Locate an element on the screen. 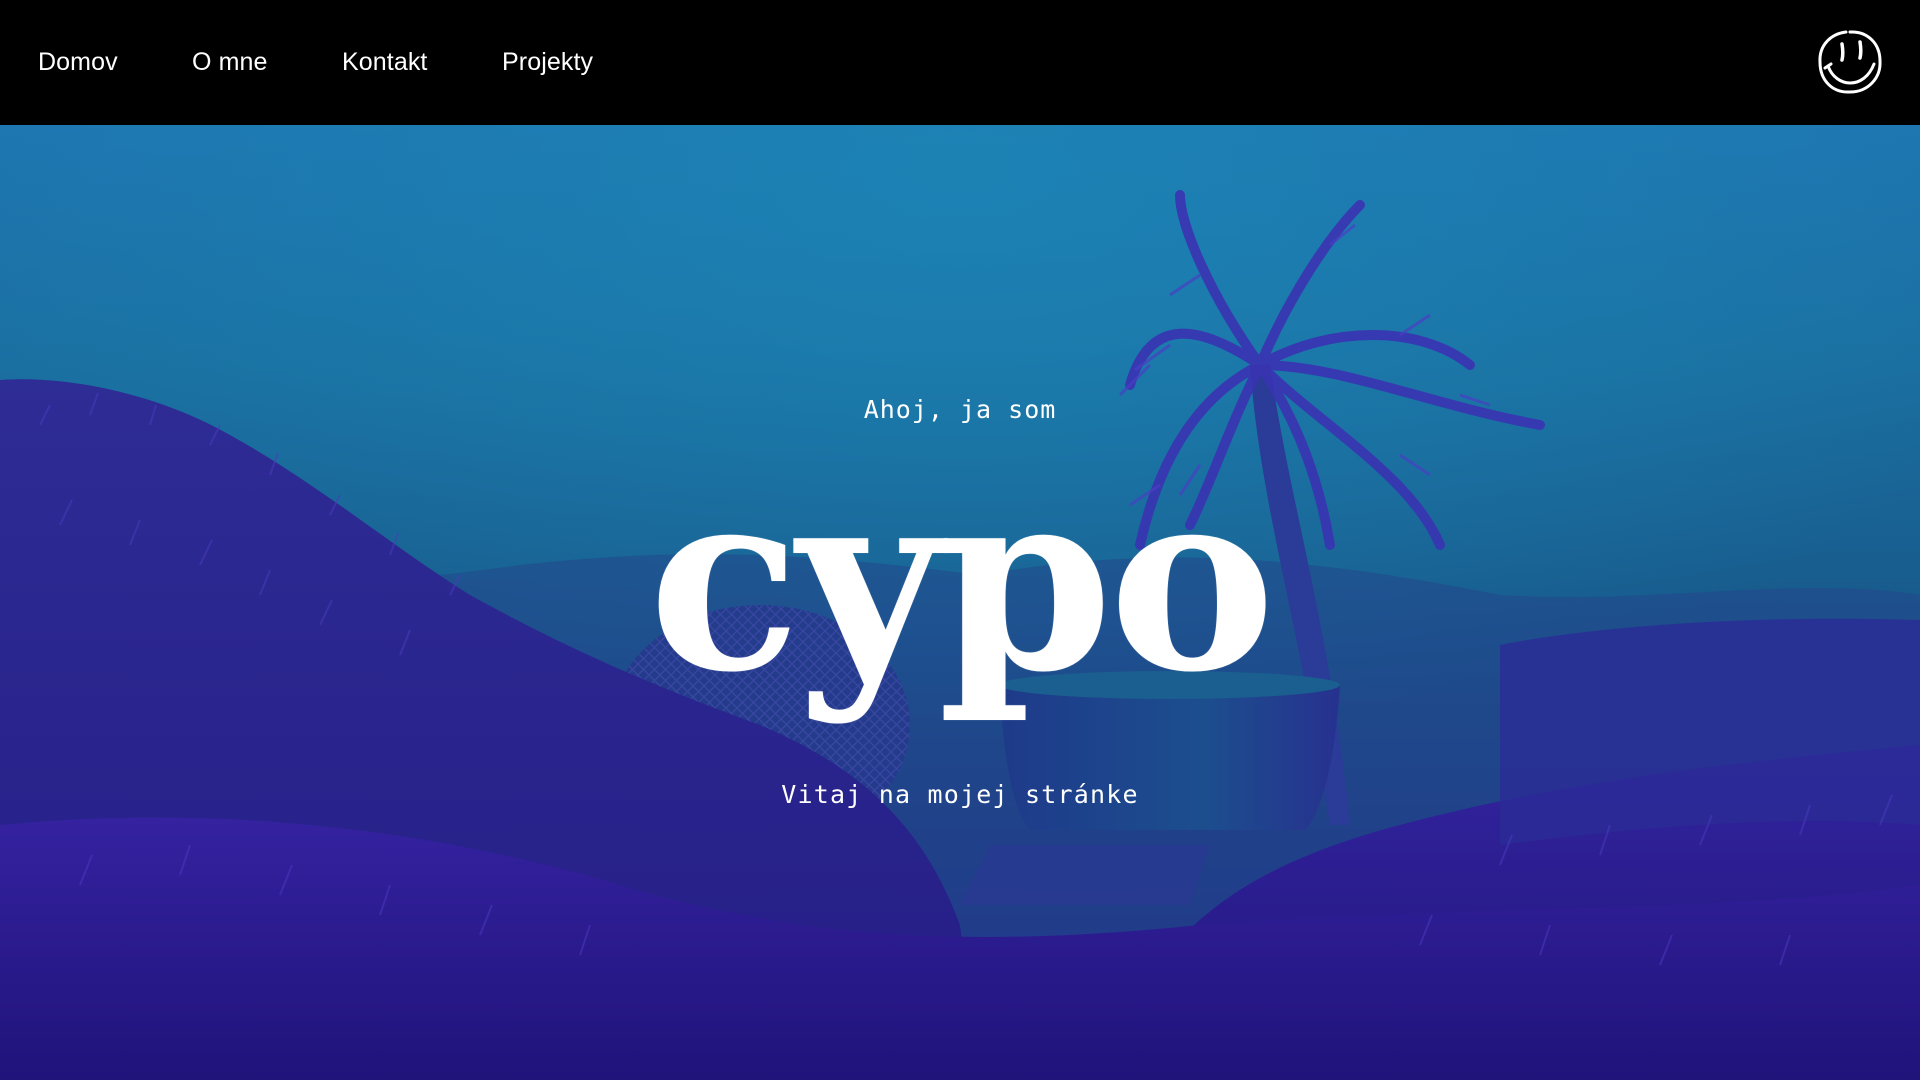  nav-link-domov: Domov is located at coordinates (78, 62).